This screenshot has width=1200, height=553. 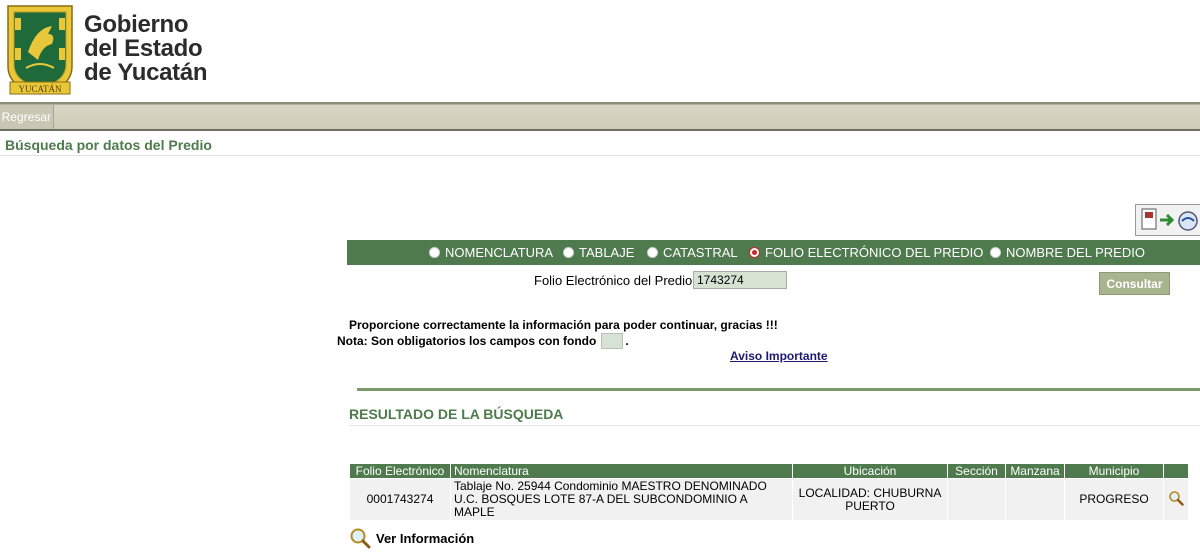 I want to click on export-icon, so click(x=1167, y=220).